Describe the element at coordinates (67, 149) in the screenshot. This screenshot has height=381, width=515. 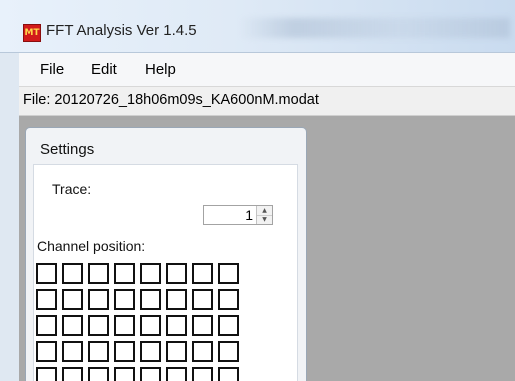
I see `settings-title: Settings` at that location.